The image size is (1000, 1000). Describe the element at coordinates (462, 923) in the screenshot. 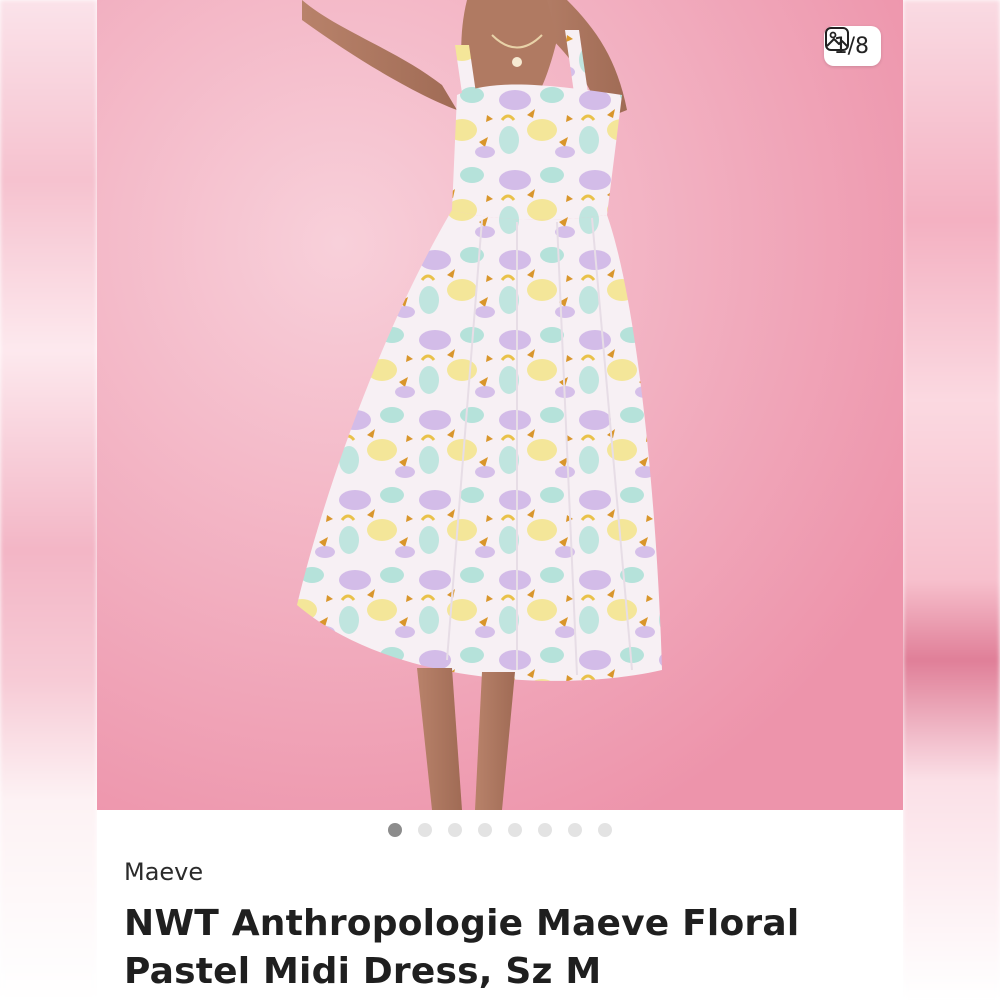

I see `listing-title-line-1: NWT Anthropologie Maeve Floral` at that location.